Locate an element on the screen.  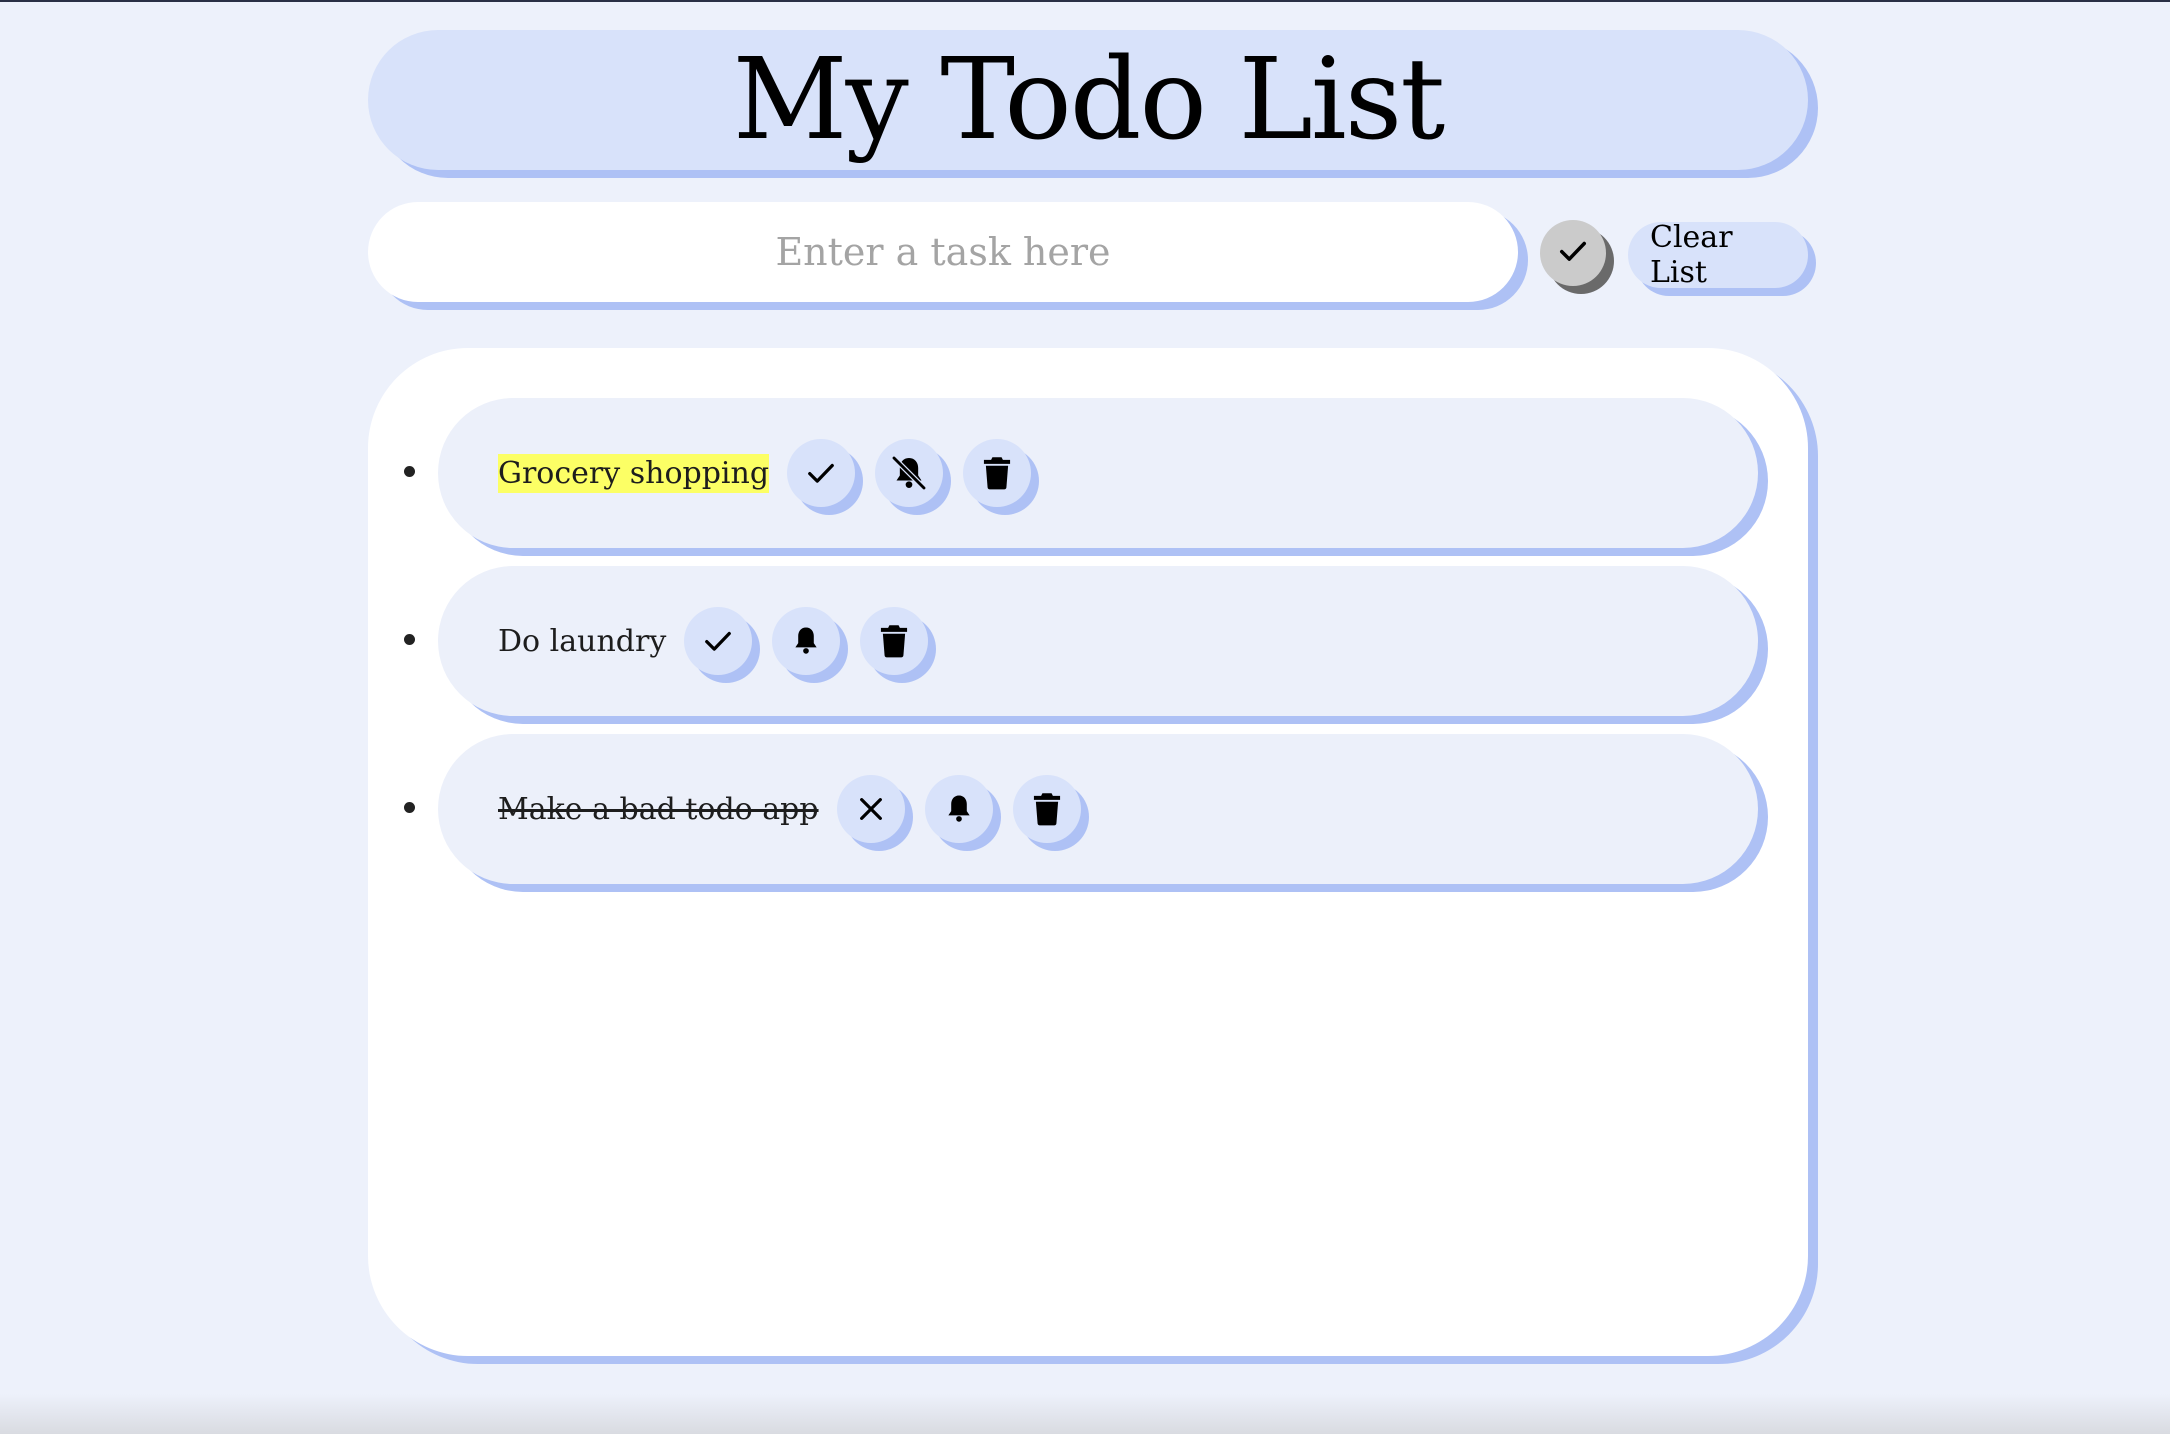
page-title: My Todo List is located at coordinates (1088, 100).